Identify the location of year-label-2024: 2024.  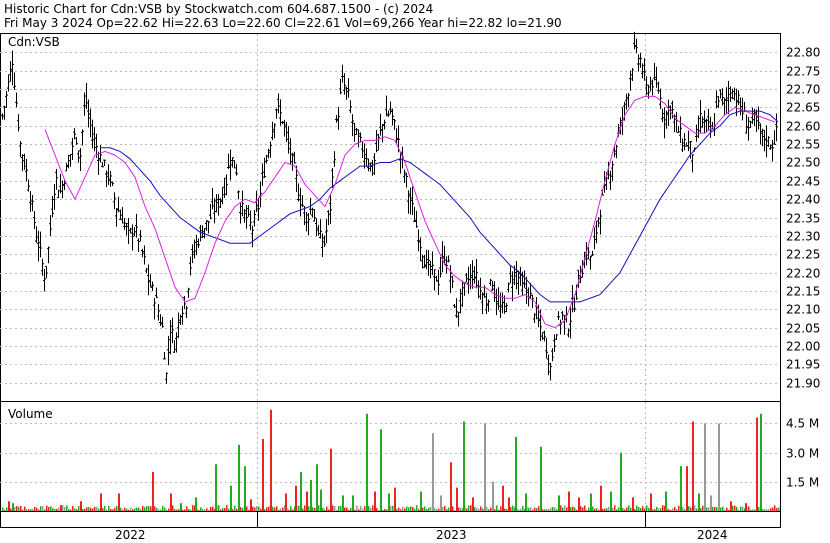
(712, 535).